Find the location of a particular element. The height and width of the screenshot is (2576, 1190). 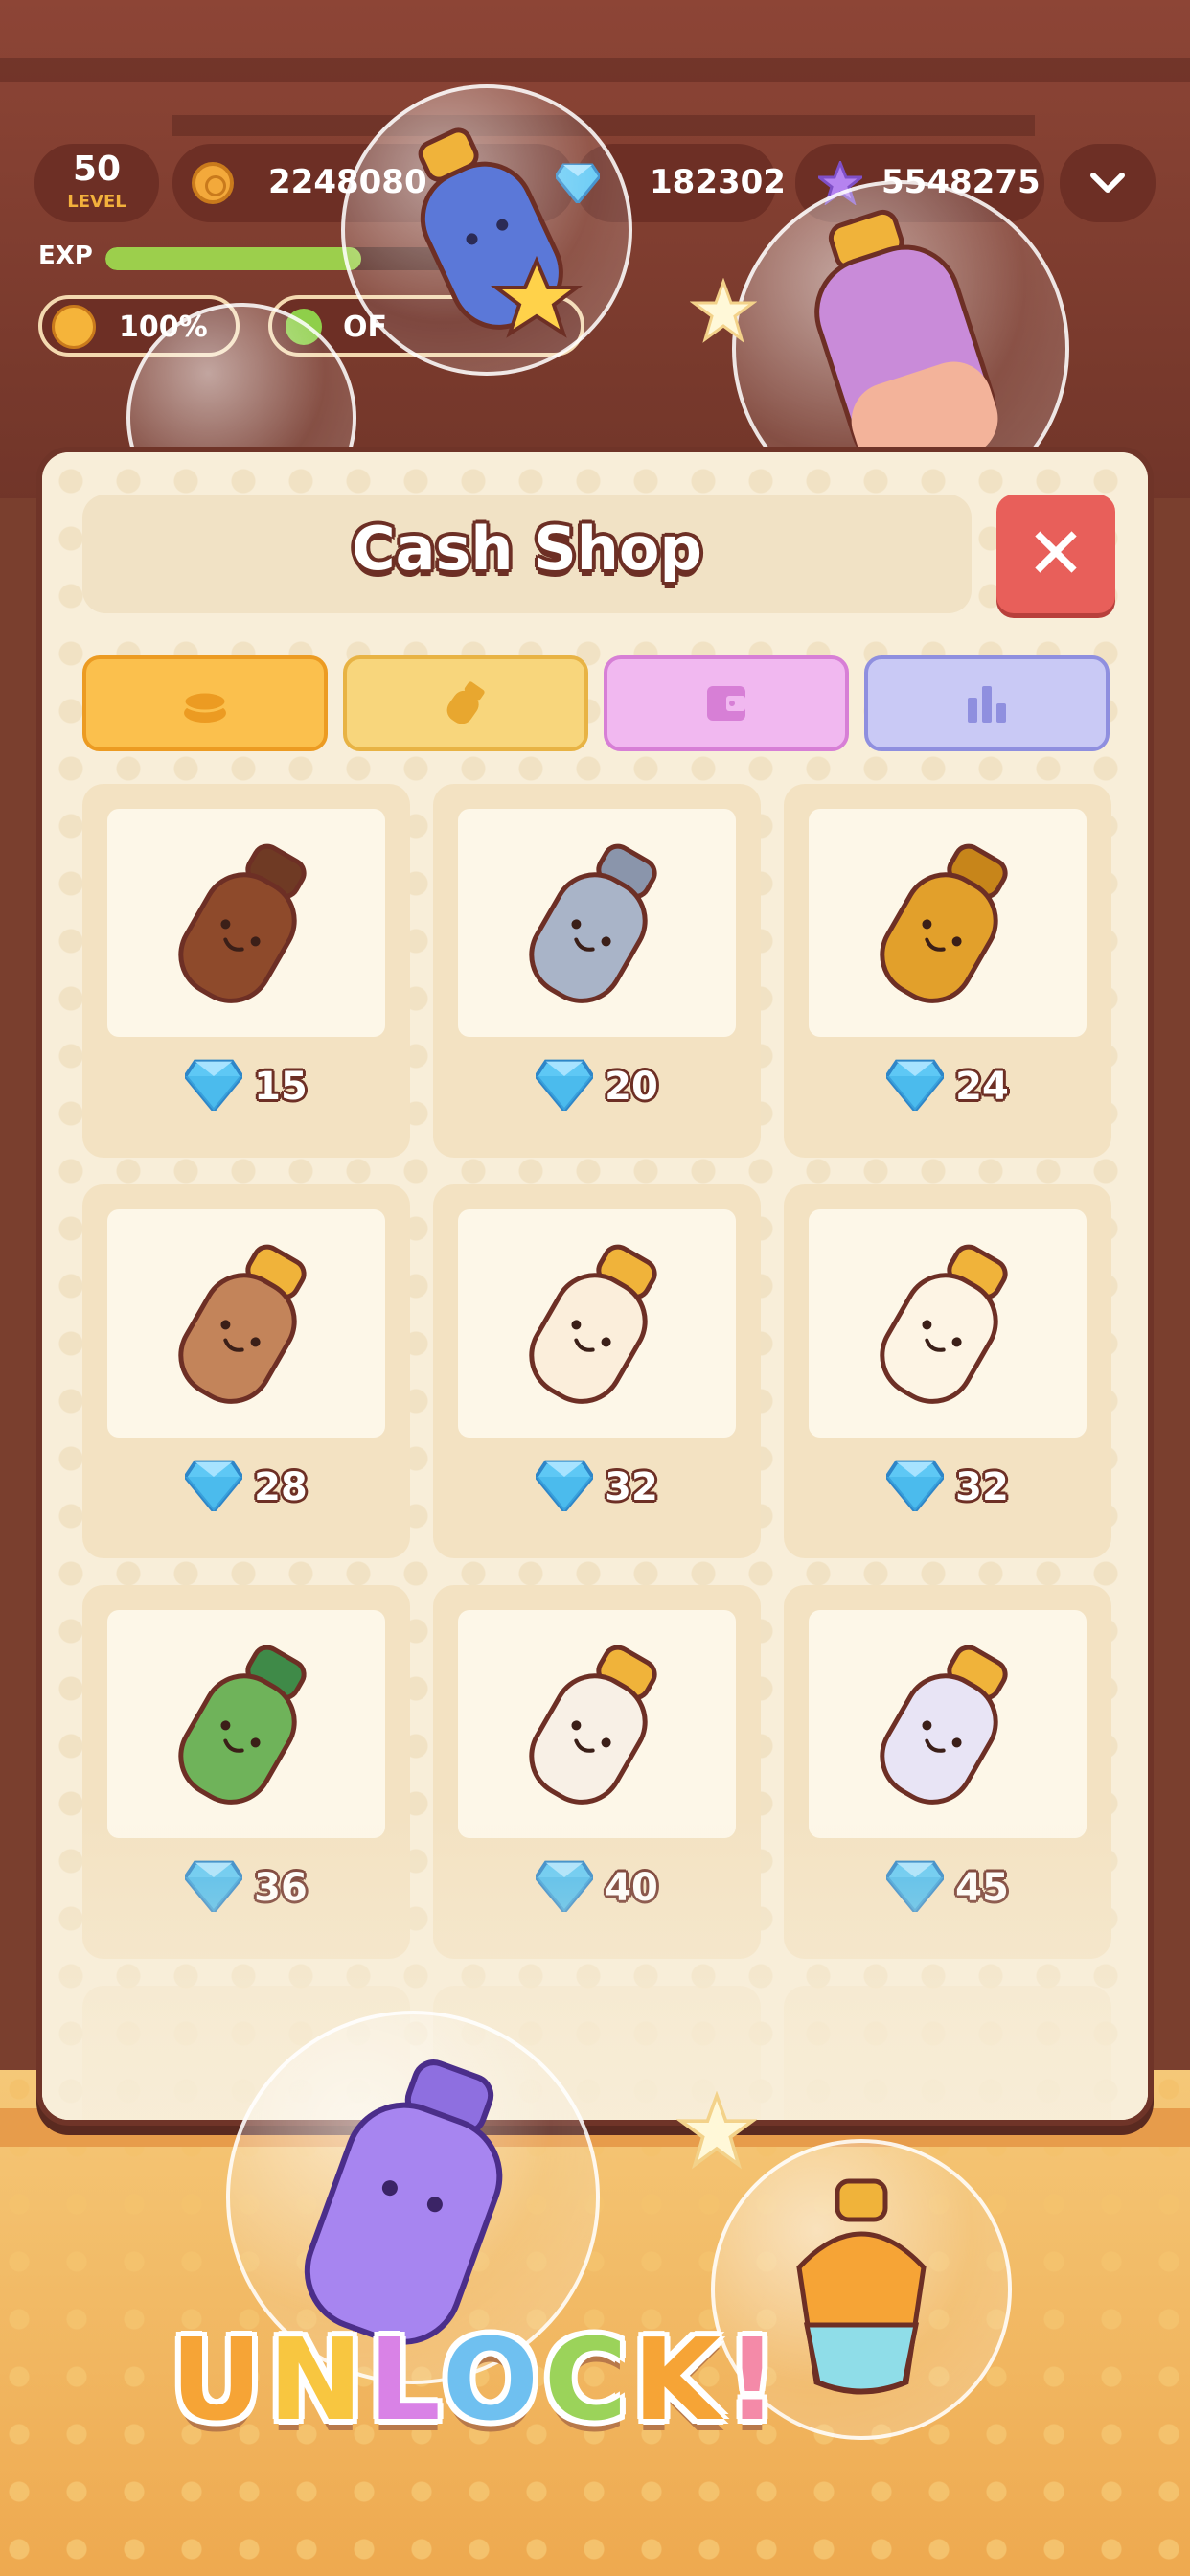

gold-shaker-icon is located at coordinates (948, 923).